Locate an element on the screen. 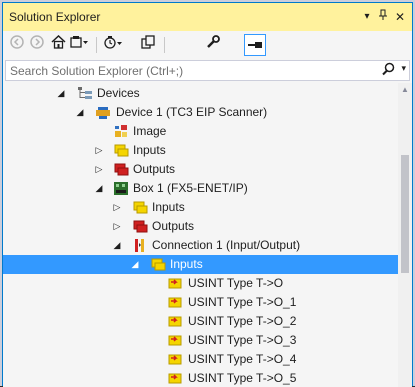  tree-node-connection-inputs: ◢ Inputs is located at coordinates (201, 264).